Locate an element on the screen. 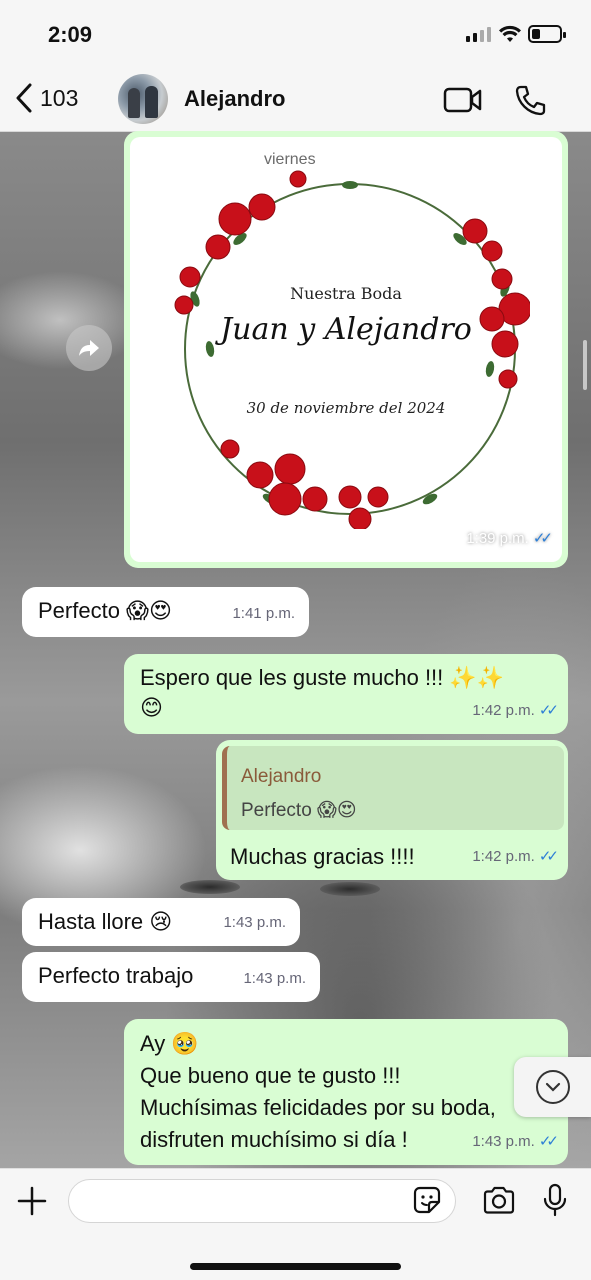 This screenshot has width=591, height=1280. sticker-icon is located at coordinates (427, 1200).